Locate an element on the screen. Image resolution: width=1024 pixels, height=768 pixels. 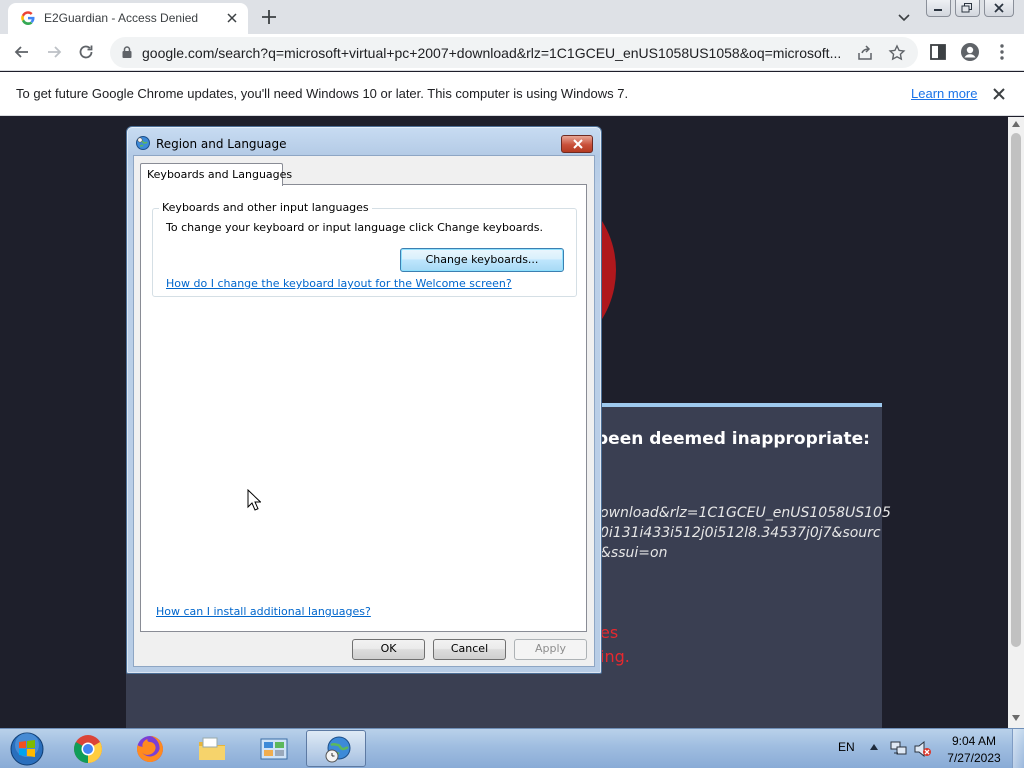
control-panel-icon is located at coordinates (274, 749).